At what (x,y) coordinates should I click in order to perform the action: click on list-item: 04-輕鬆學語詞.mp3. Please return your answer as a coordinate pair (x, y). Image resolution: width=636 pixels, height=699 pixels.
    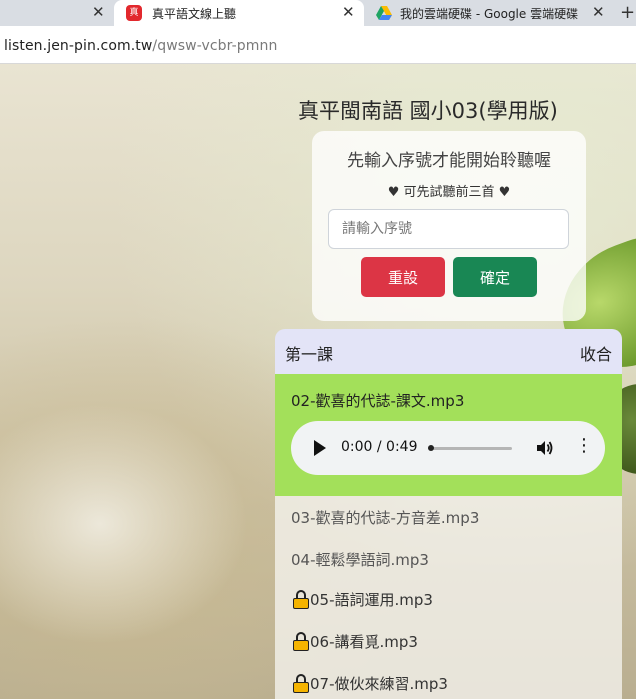
    Looking at the image, I should click on (360, 559).